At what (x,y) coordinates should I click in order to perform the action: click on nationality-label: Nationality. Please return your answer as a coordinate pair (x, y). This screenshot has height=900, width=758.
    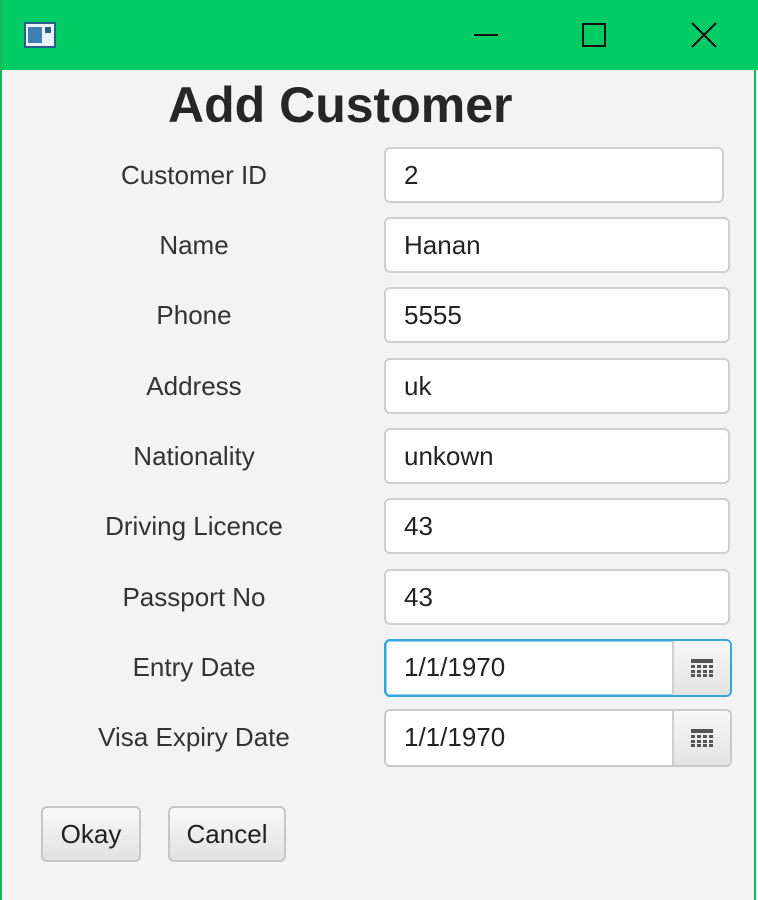
    Looking at the image, I should click on (194, 456).